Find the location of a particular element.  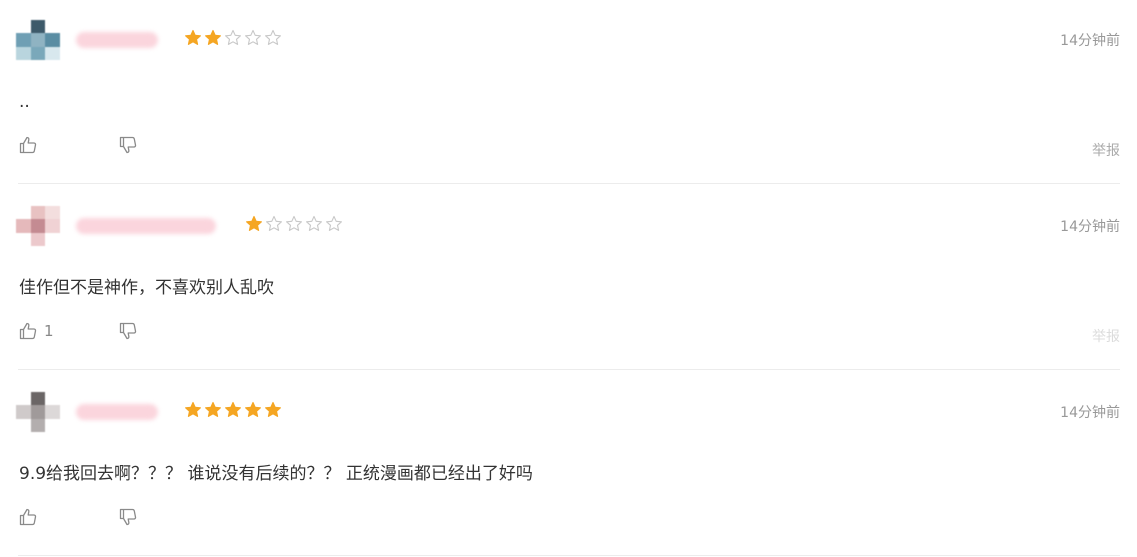

review-actions: 1 is located at coordinates (78, 331).